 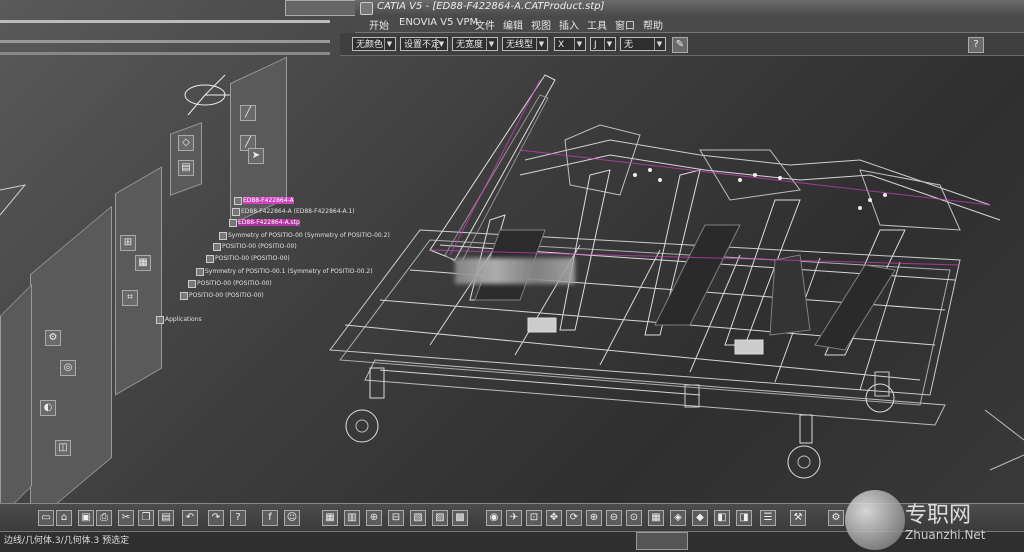 What do you see at coordinates (186, 168) in the screenshot?
I see `pad-icon: ▤` at bounding box center [186, 168].